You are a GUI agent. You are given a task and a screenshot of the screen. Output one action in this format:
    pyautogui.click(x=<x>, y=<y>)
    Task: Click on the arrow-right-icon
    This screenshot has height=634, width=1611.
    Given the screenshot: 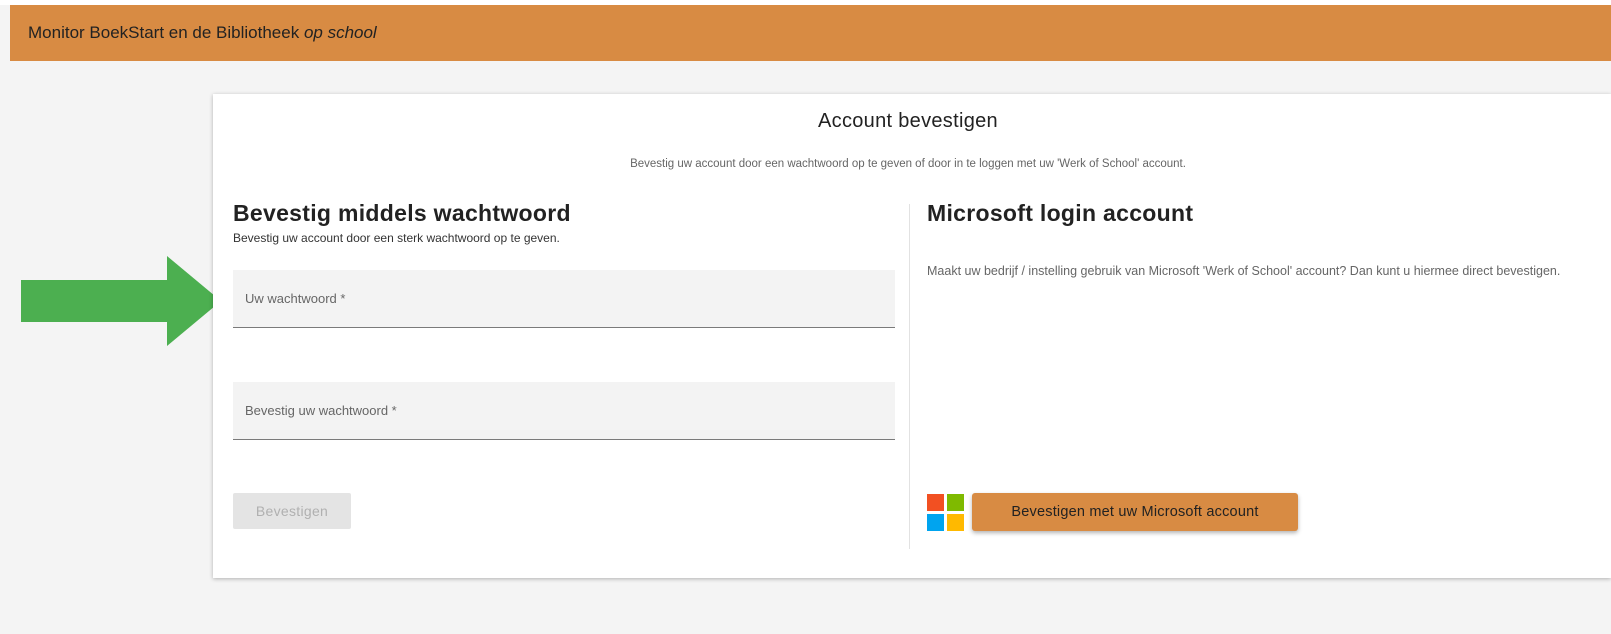 What is the action you would take?
    pyautogui.click(x=121, y=301)
    